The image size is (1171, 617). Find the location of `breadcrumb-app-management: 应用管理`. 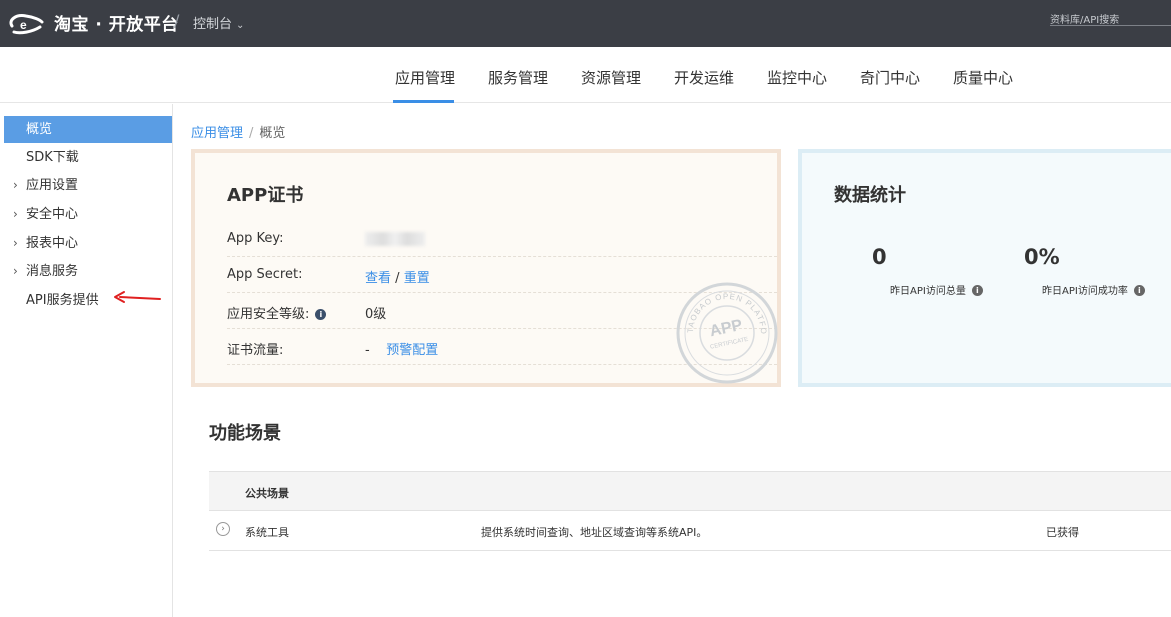

breadcrumb-app-management: 应用管理 is located at coordinates (217, 133).